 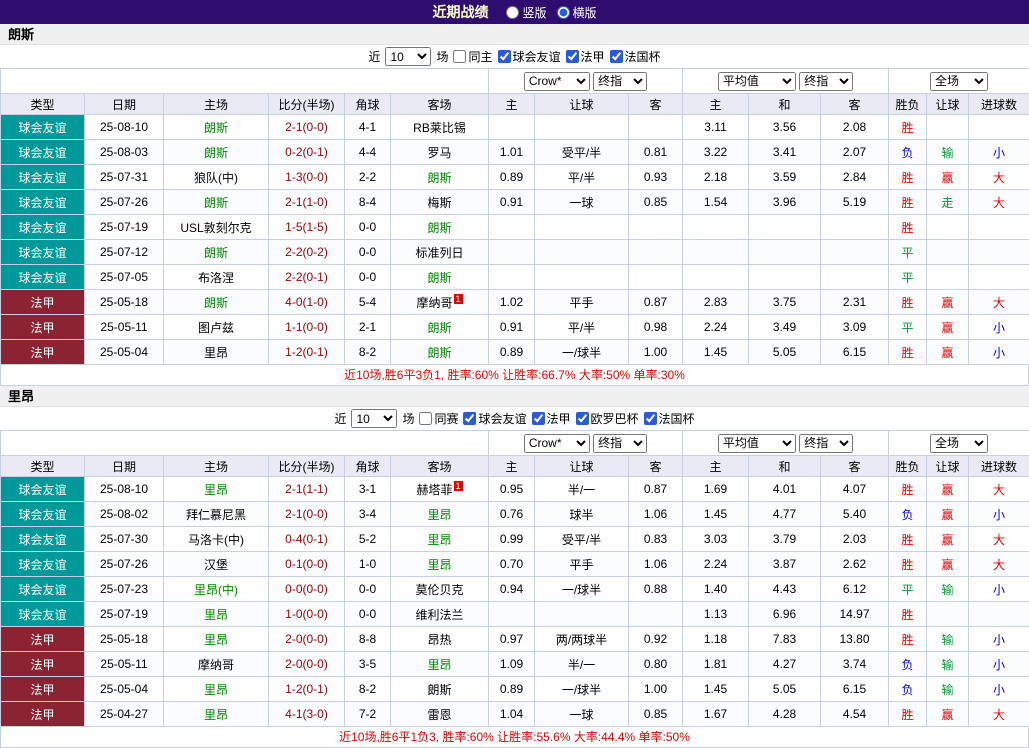 I want to click on horizontal-radio, so click(x=563, y=12).